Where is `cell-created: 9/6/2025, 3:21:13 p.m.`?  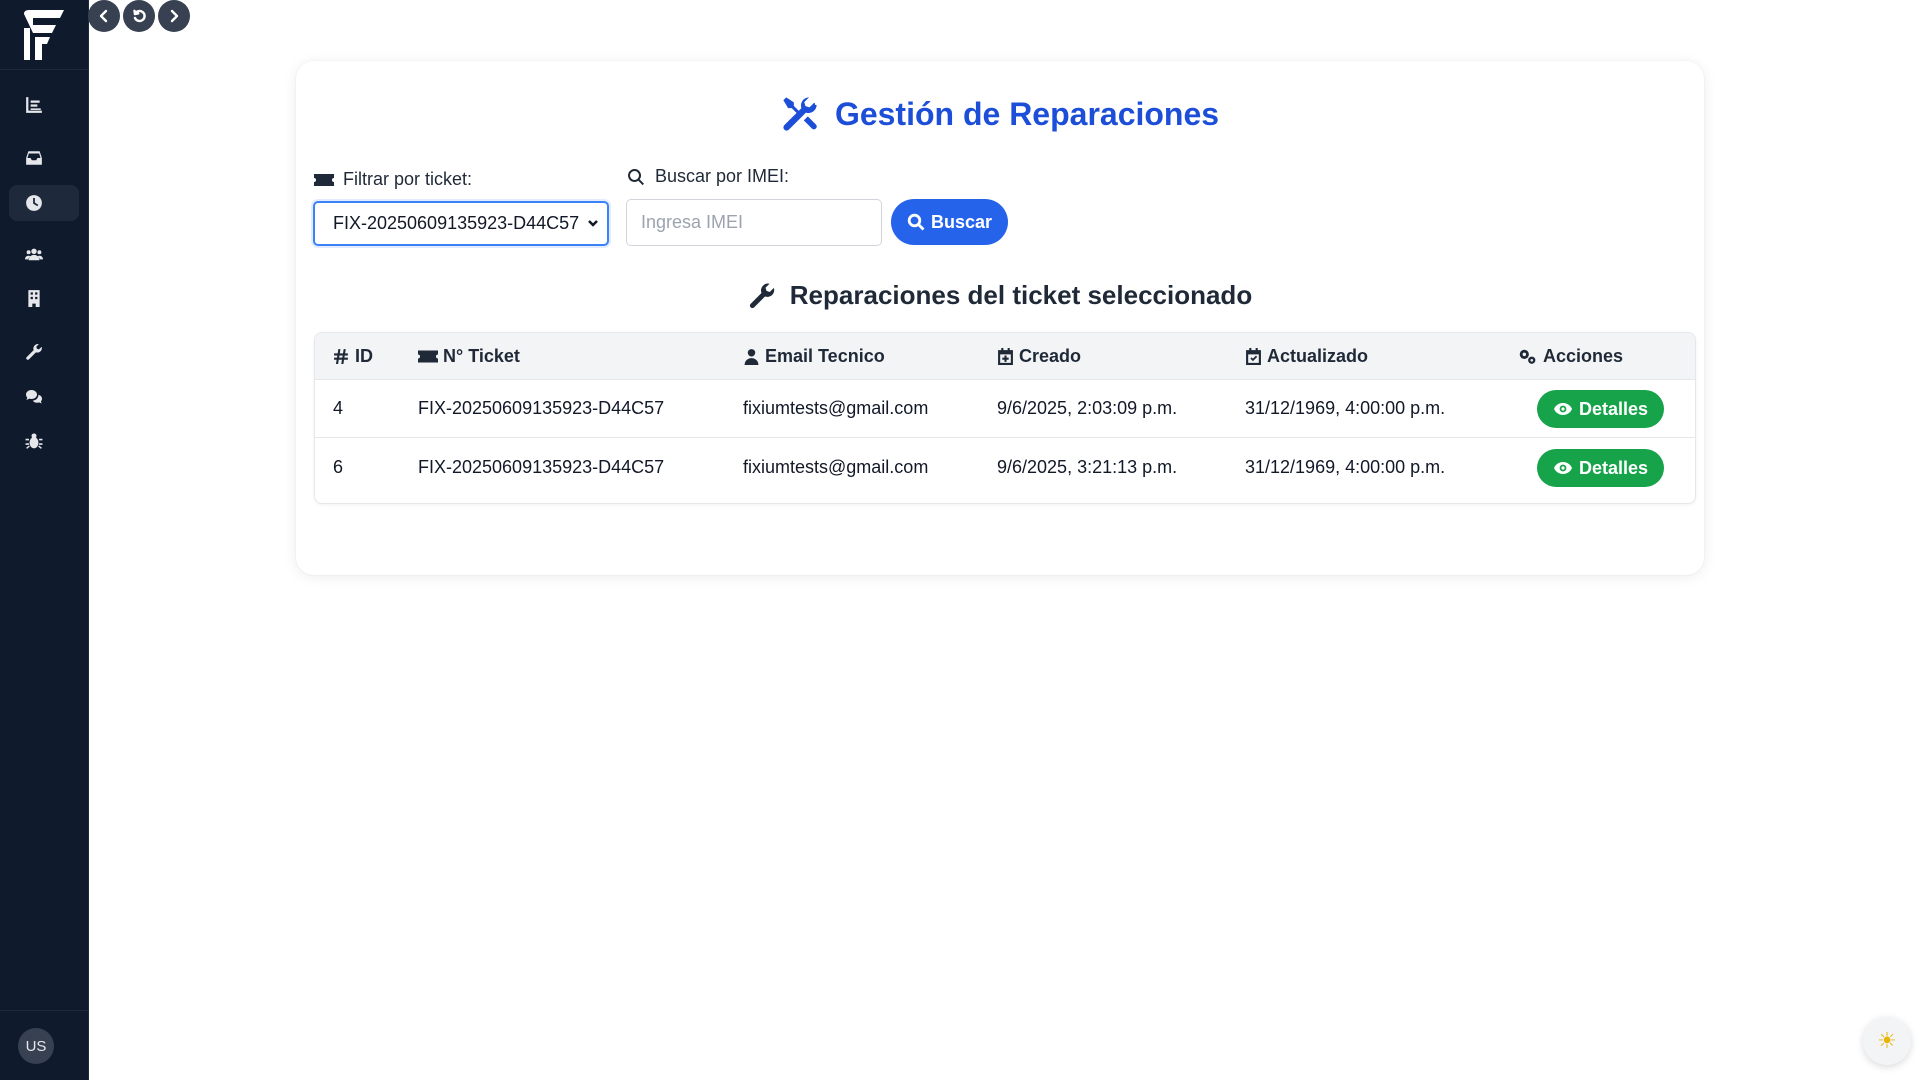
cell-created: 9/6/2025, 3:21:13 p.m. is located at coordinates (1087, 466).